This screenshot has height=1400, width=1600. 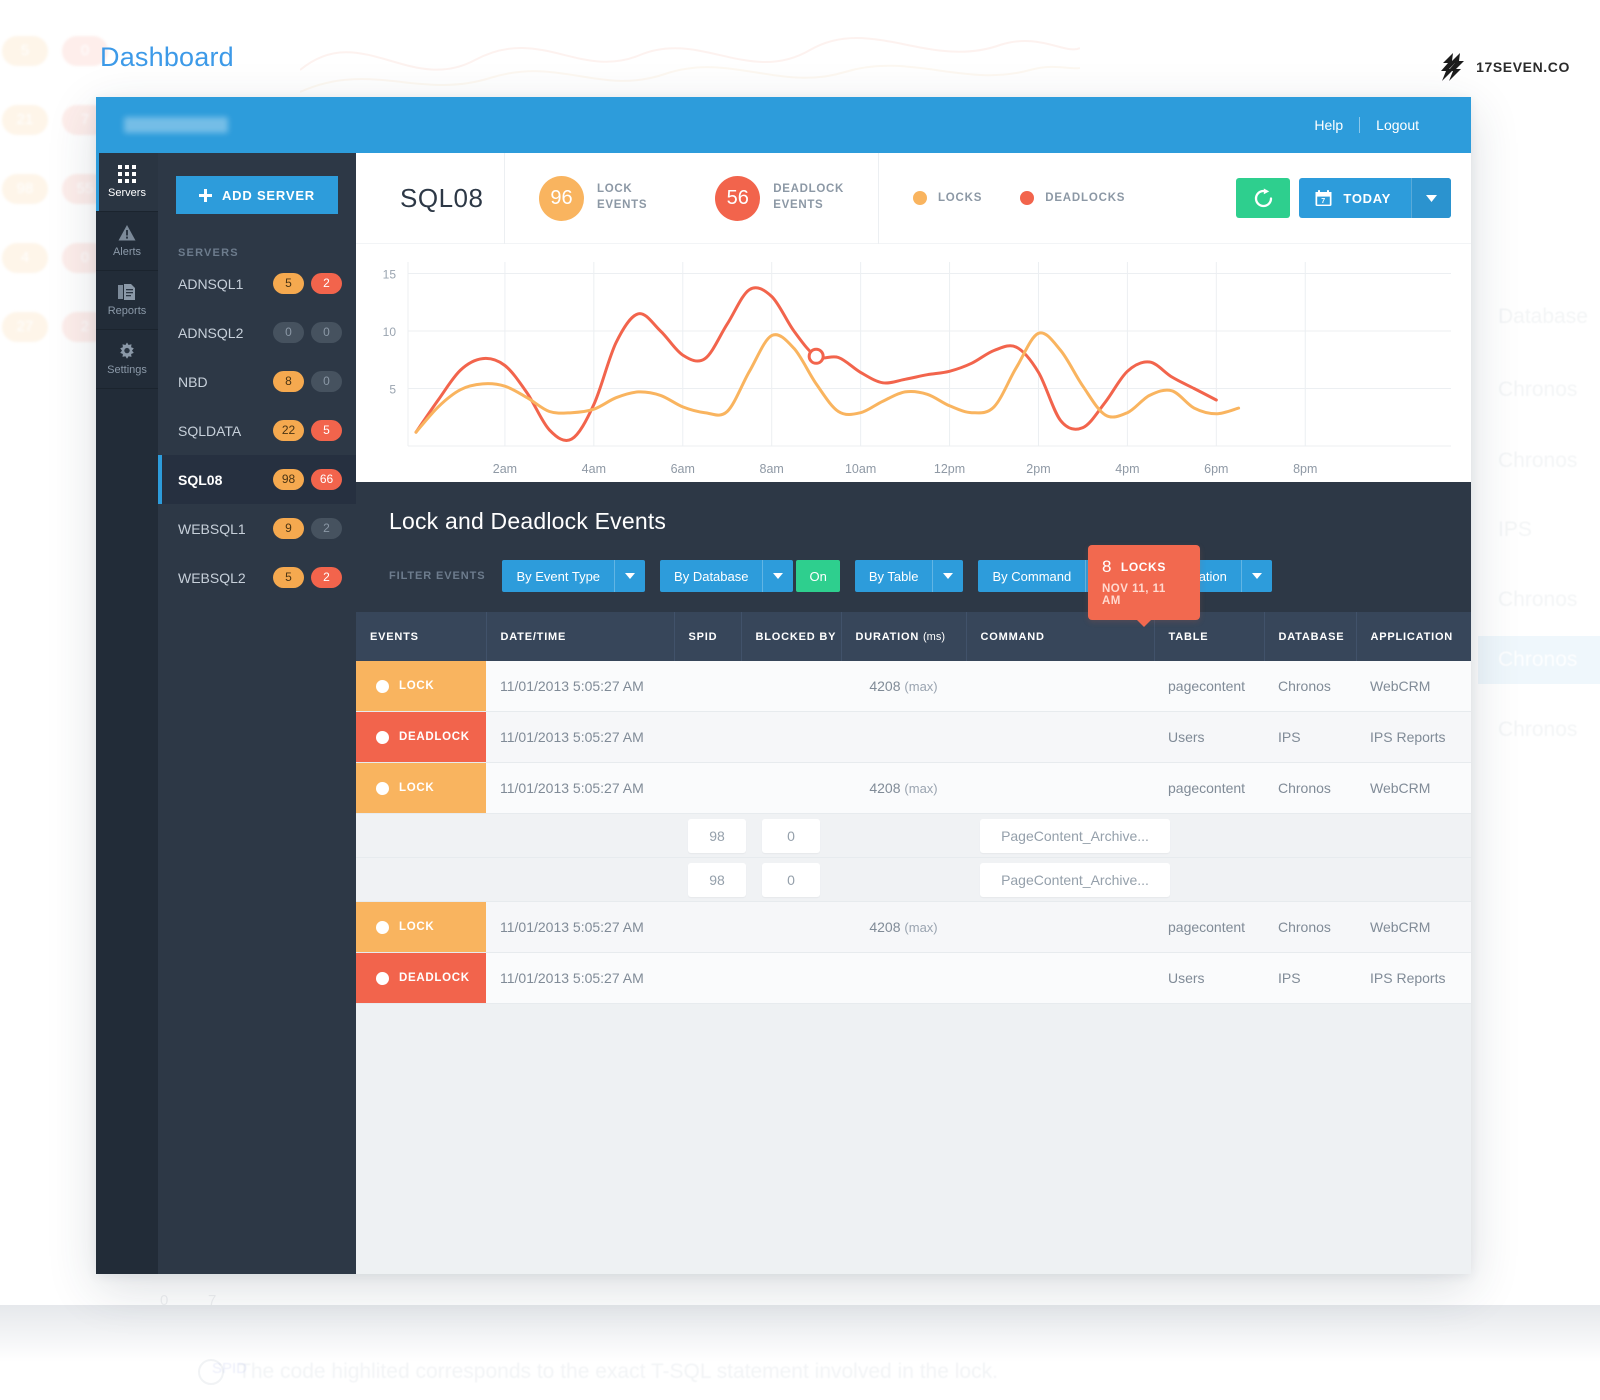 What do you see at coordinates (561, 198) in the screenshot?
I see `metric-lock-value: 96` at bounding box center [561, 198].